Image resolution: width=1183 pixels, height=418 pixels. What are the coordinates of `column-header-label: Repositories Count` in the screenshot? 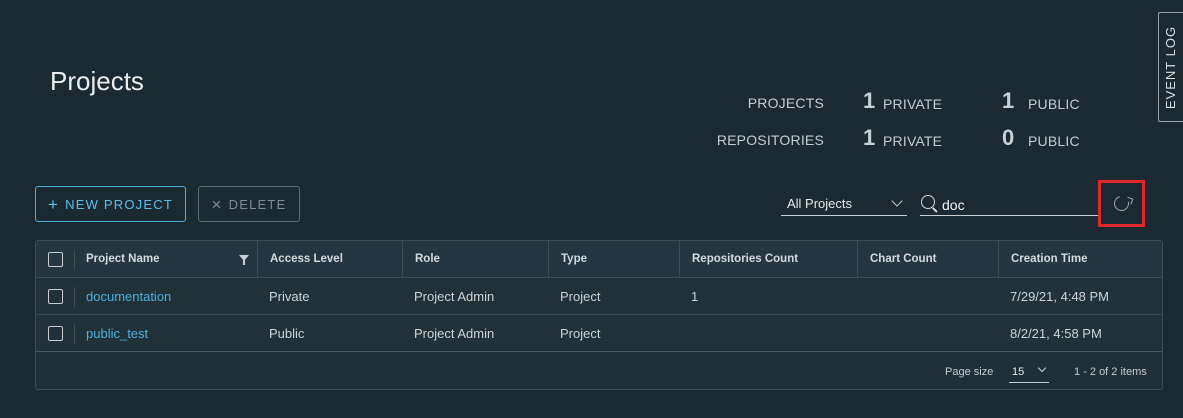 It's located at (745, 259).